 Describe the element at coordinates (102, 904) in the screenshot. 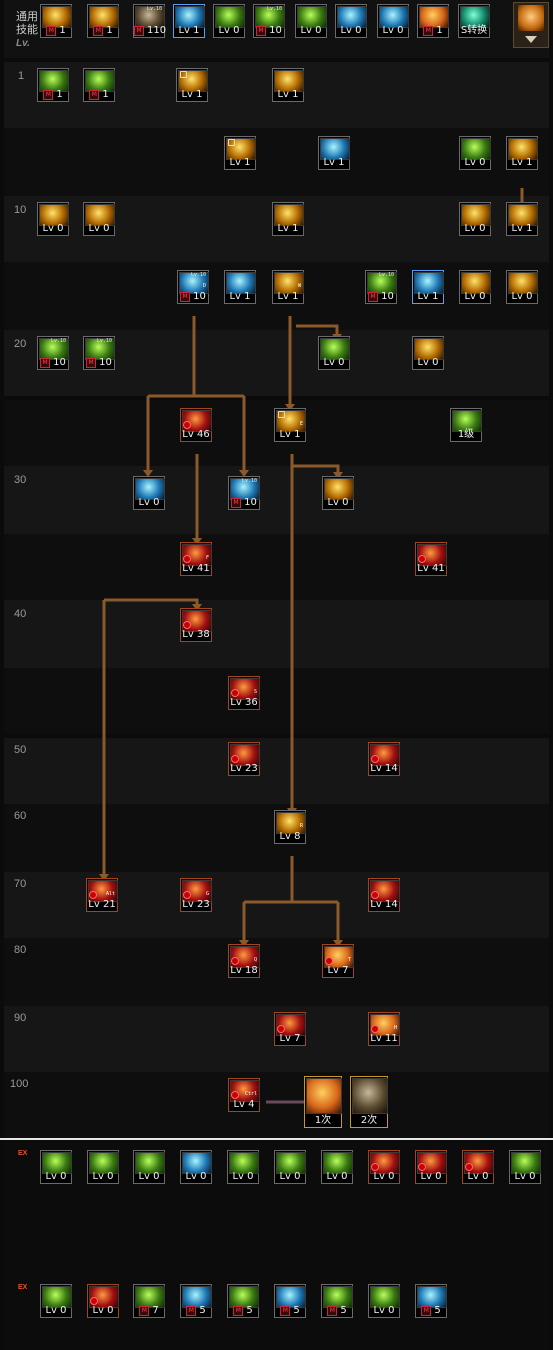

I see `skill-level-text: Lv 21` at that location.